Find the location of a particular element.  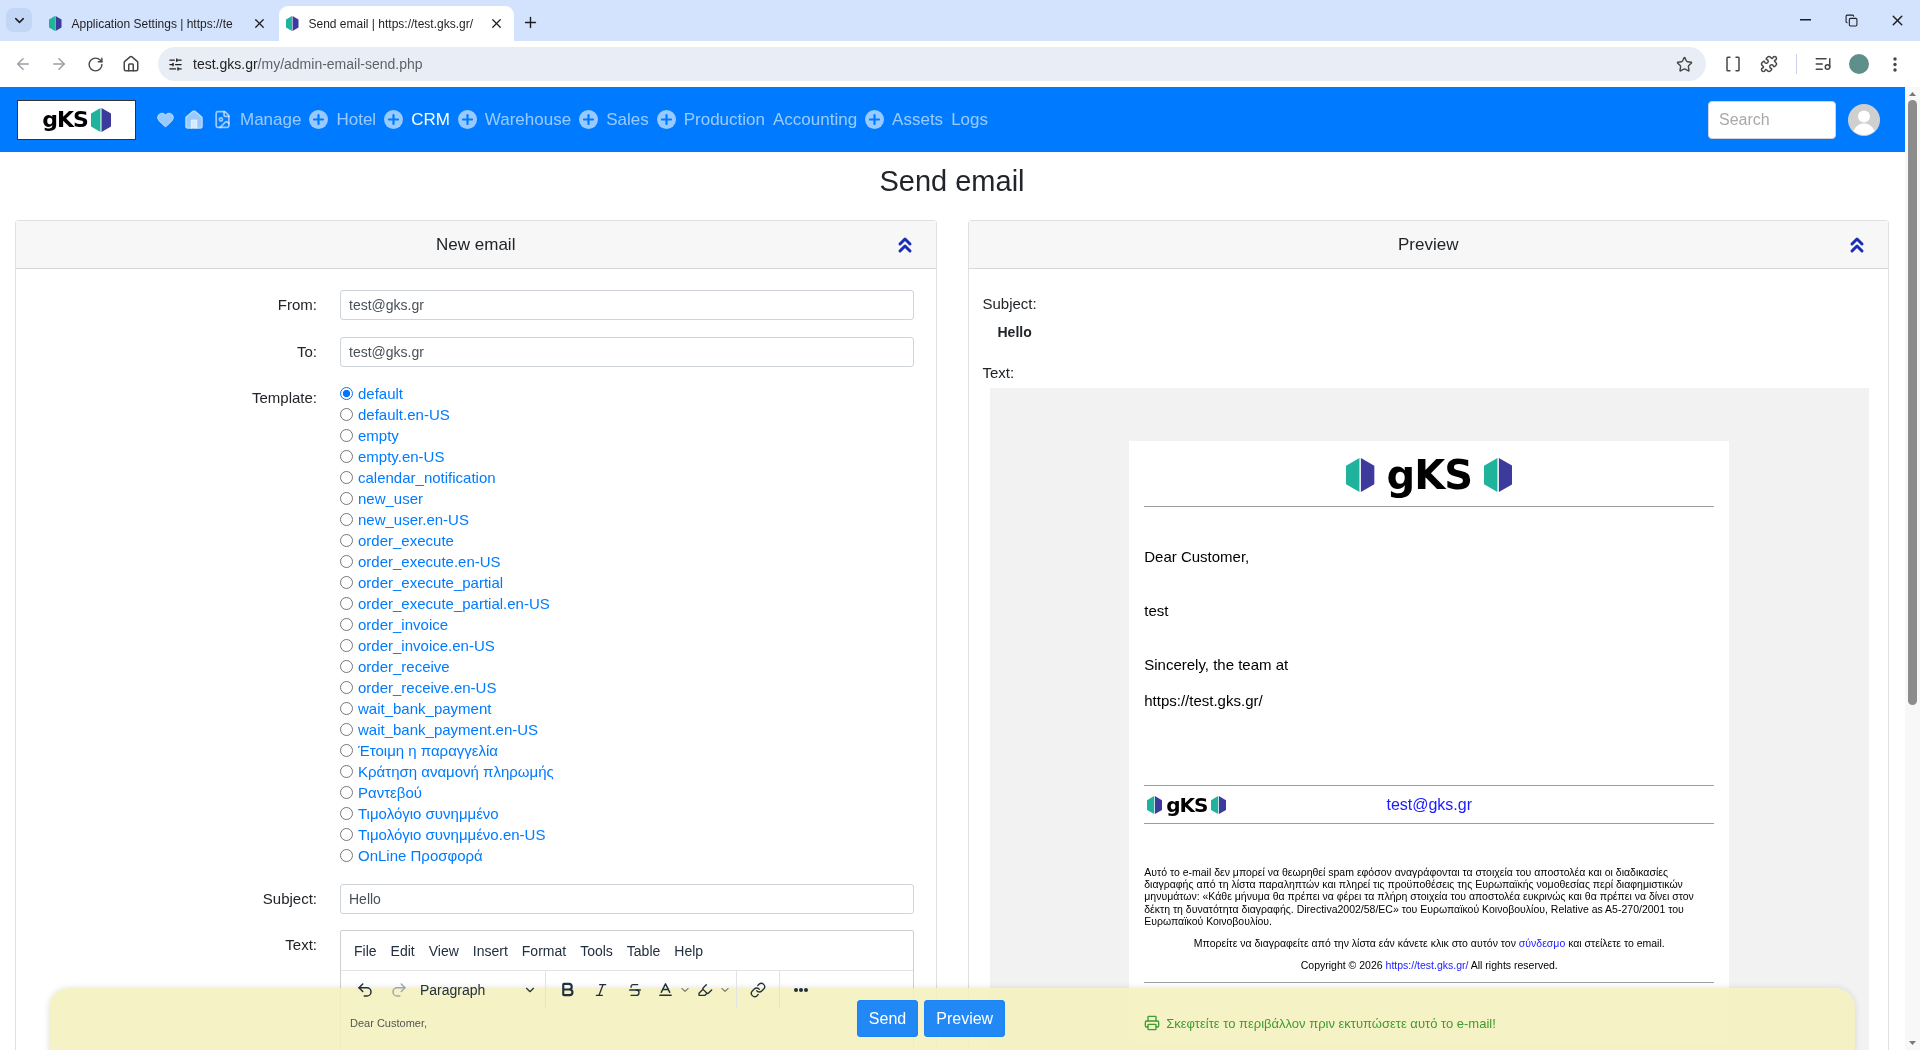

nav-link: Hotel is located at coordinates (356, 119).